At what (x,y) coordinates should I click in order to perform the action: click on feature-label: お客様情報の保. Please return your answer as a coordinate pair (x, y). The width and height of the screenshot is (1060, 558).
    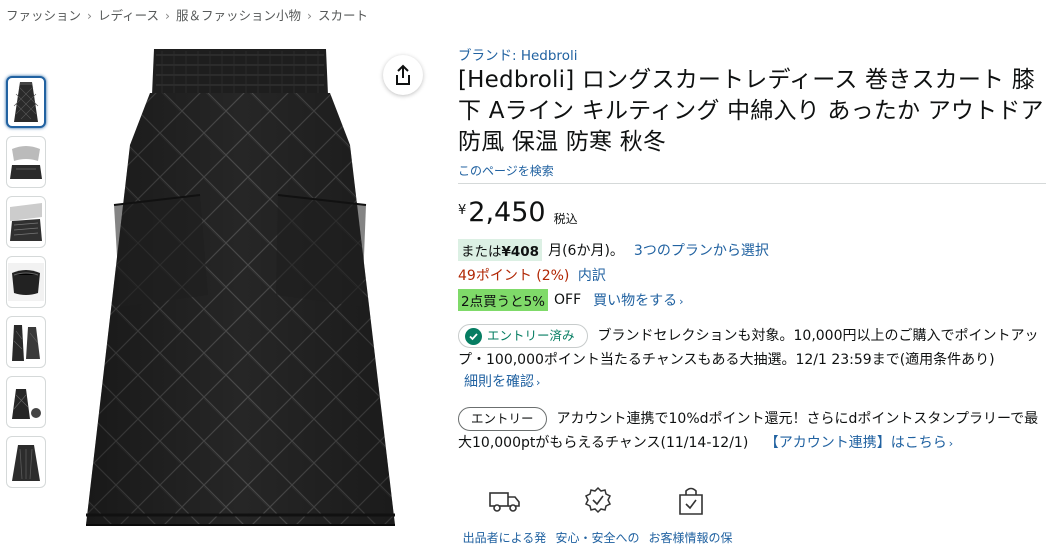
    Looking at the image, I should click on (690, 538).